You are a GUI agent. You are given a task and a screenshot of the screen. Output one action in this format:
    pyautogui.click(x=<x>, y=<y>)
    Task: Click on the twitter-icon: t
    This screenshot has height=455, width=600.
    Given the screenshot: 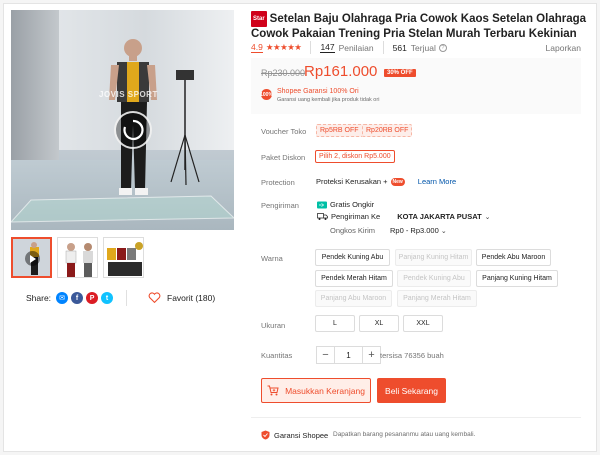 What is the action you would take?
    pyautogui.click(x=107, y=298)
    